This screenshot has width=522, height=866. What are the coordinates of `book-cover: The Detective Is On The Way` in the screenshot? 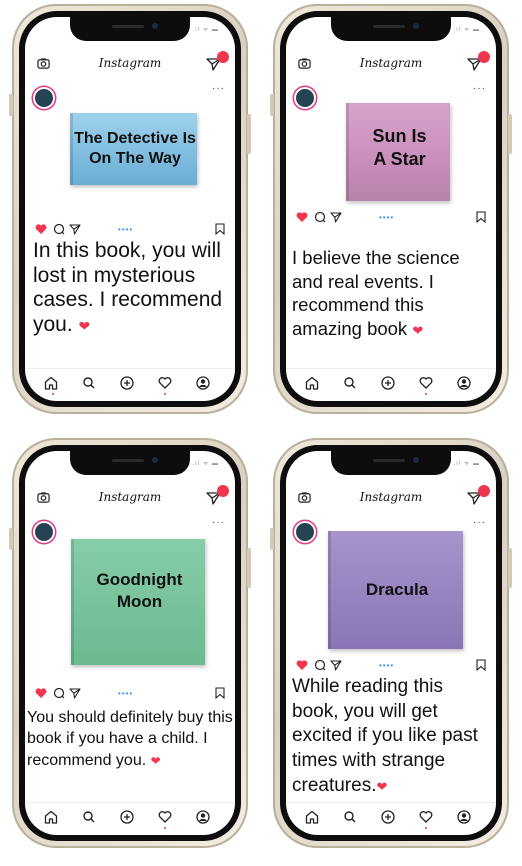 It's located at (133, 149).